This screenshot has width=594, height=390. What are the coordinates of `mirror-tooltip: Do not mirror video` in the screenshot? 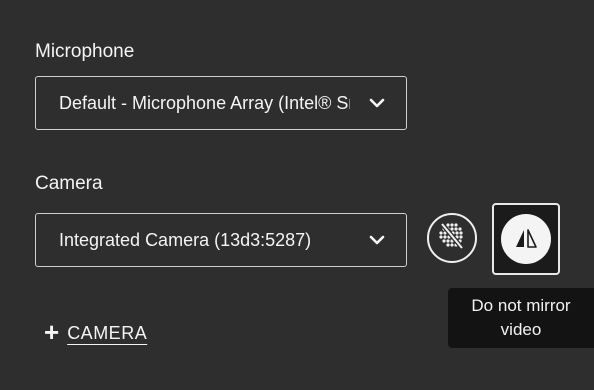 It's located at (521, 318).